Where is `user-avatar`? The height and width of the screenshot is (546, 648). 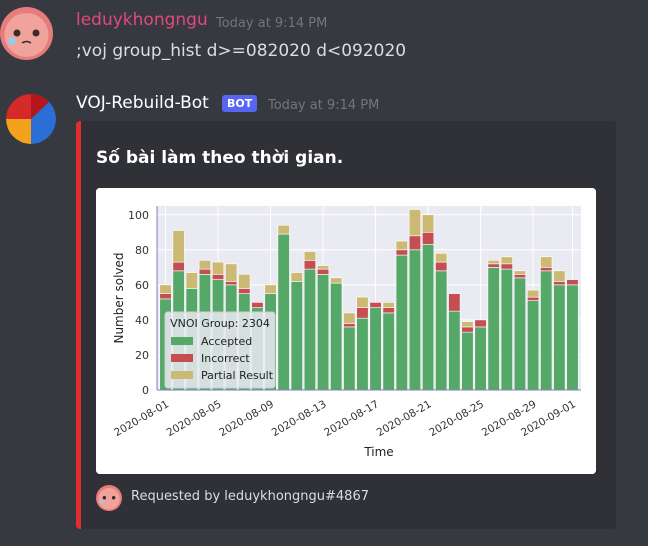 user-avatar is located at coordinates (26, 33).